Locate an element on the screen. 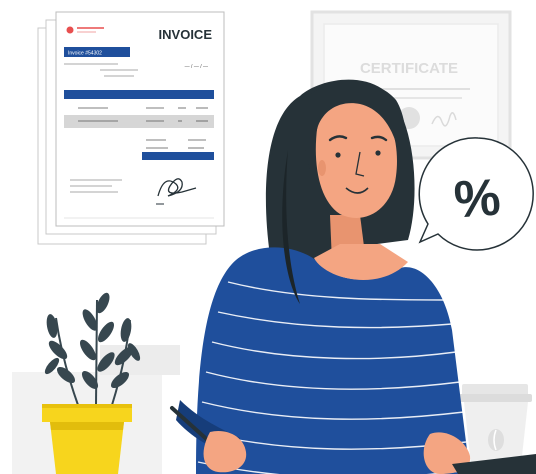 Image resolution: width=536 pixels, height=474 pixels. percent-icon: % is located at coordinates (477, 198).